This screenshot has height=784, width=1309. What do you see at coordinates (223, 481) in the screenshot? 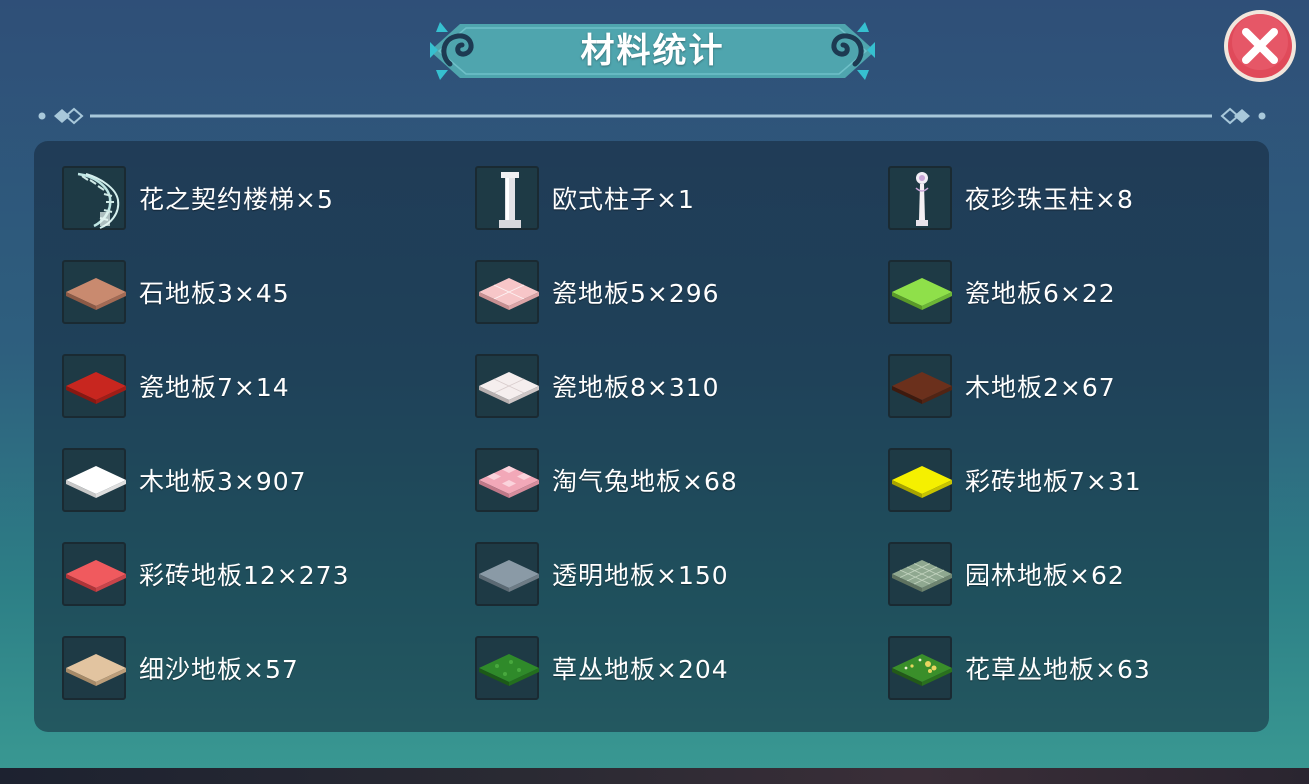
I see `material-label: 木地板3×907` at bounding box center [223, 481].